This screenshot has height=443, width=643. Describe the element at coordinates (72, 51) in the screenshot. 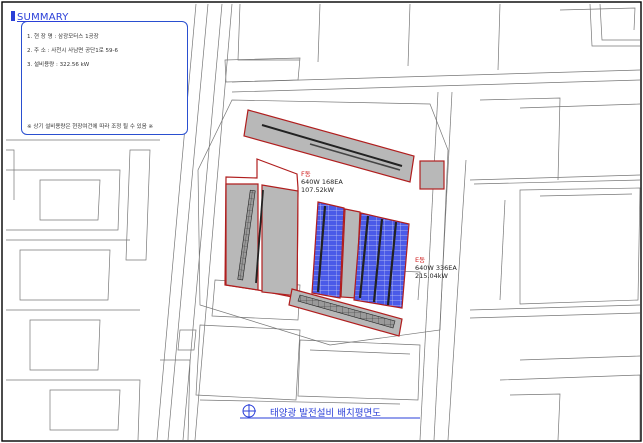

I see `summary-address: 2. 주 소 : 사천시 사남면 공단1로 59-6` at that location.